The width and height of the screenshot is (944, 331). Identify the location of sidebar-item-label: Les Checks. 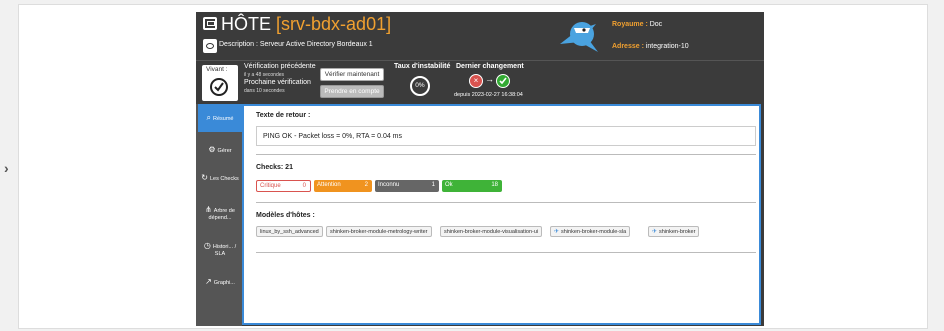
(224, 179).